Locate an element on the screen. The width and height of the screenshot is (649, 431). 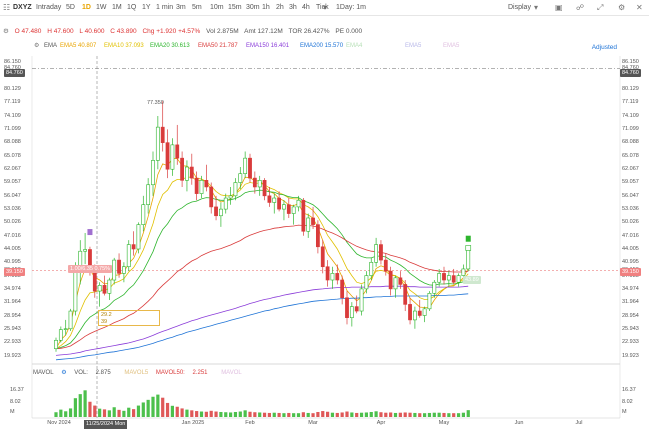
vol-label: VOL: 2.875 is located at coordinates (95, 373).